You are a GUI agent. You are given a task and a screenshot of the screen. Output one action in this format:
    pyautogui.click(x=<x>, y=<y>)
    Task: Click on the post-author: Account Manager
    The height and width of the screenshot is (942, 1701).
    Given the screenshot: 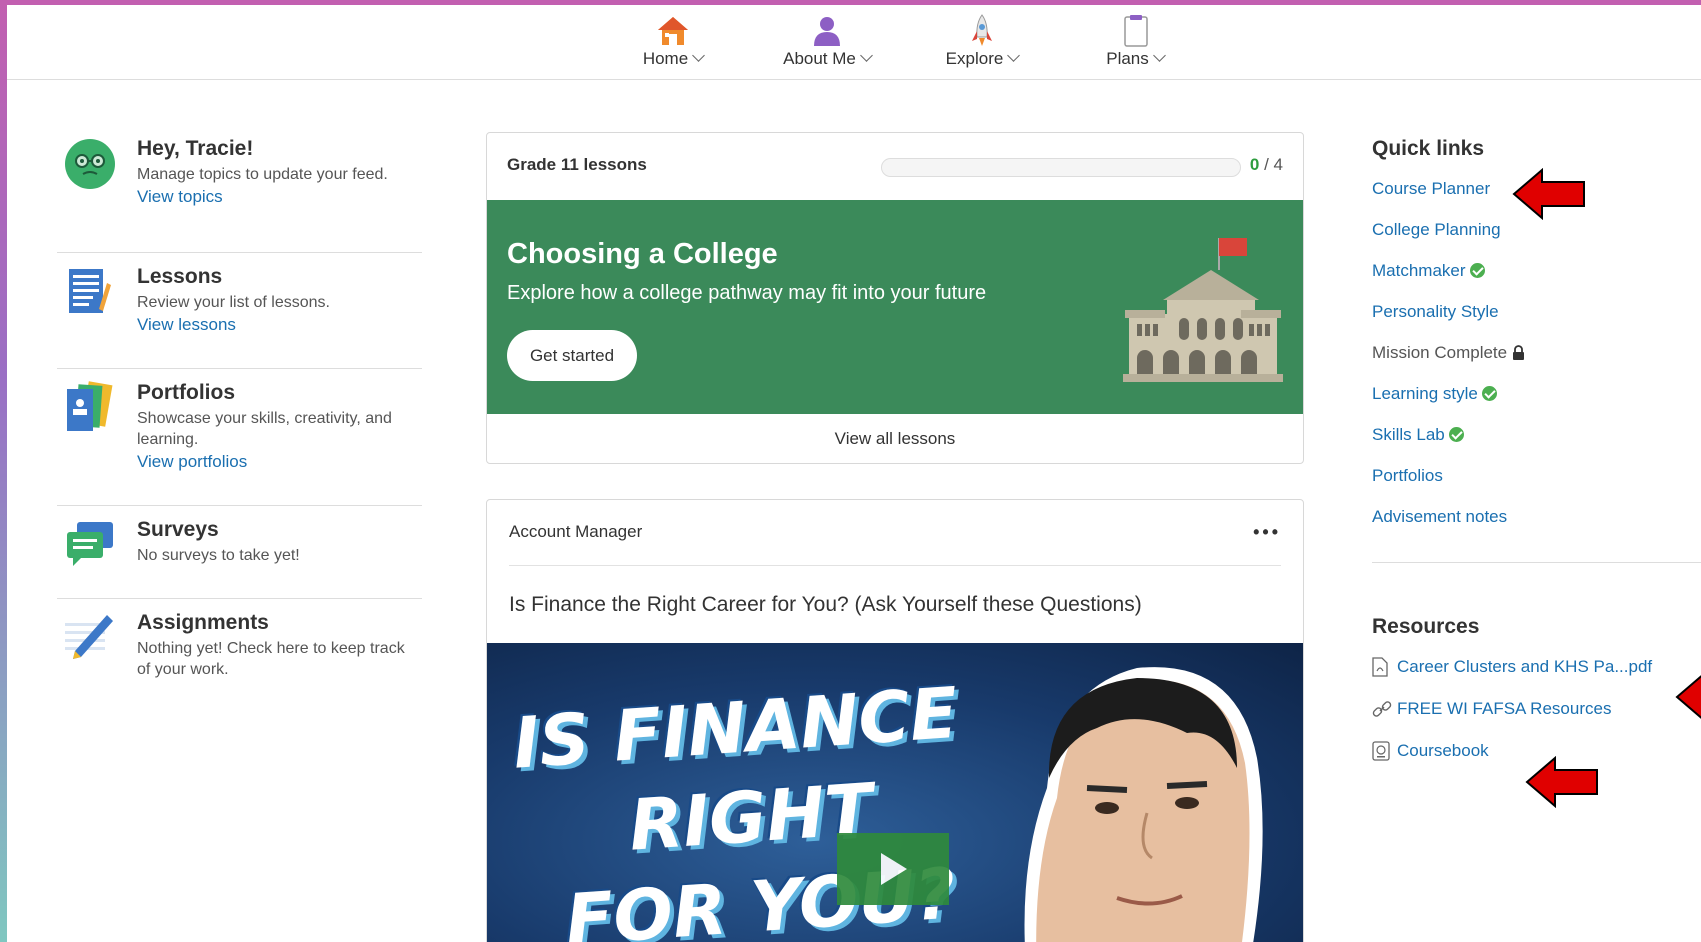 What is the action you would take?
    pyautogui.click(x=576, y=531)
    